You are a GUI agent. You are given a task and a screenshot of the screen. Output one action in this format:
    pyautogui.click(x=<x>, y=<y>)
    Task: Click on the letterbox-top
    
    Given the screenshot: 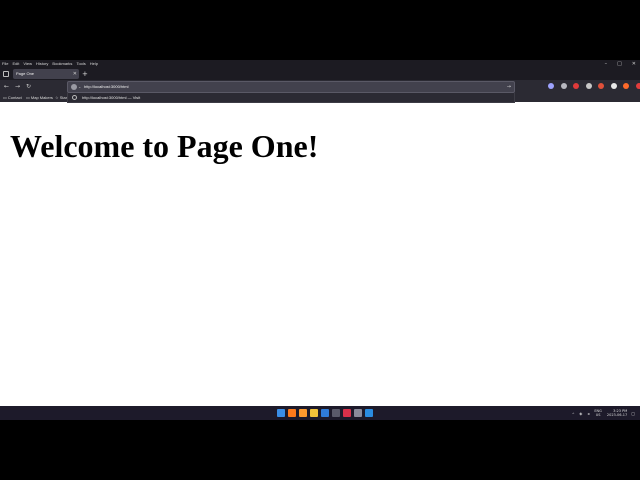 What is the action you would take?
    pyautogui.click(x=320, y=30)
    